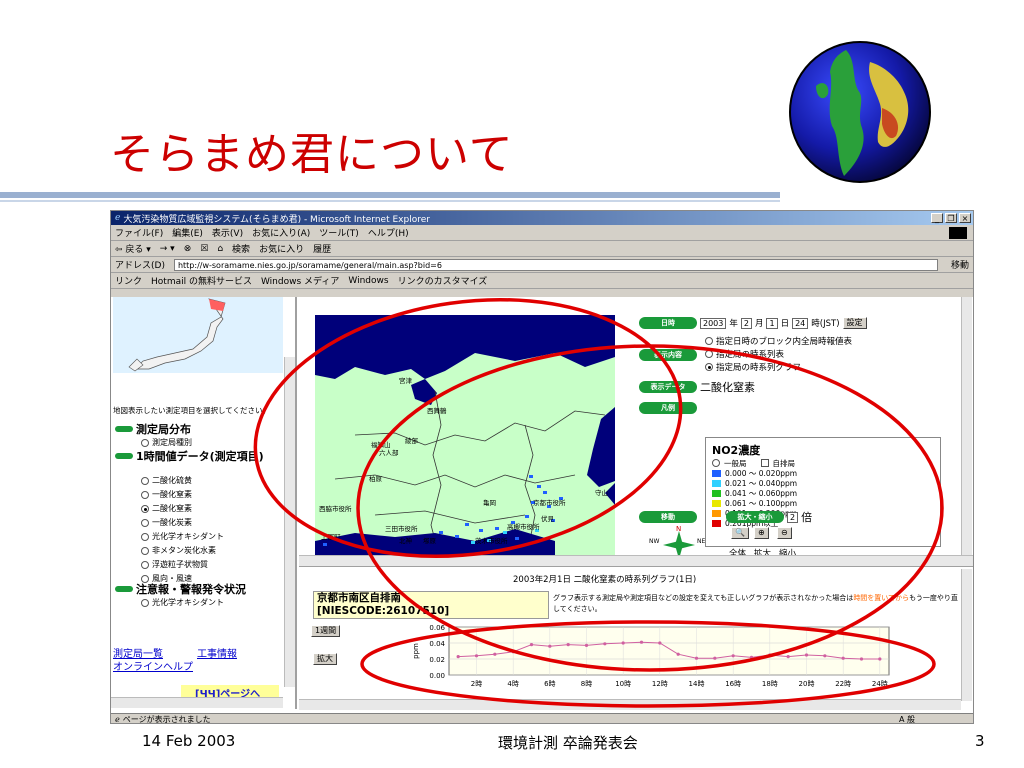 Image resolution: width=1024 pixels, height=768 pixels. I want to click on link-construction-info: 工事情報, so click(217, 652).